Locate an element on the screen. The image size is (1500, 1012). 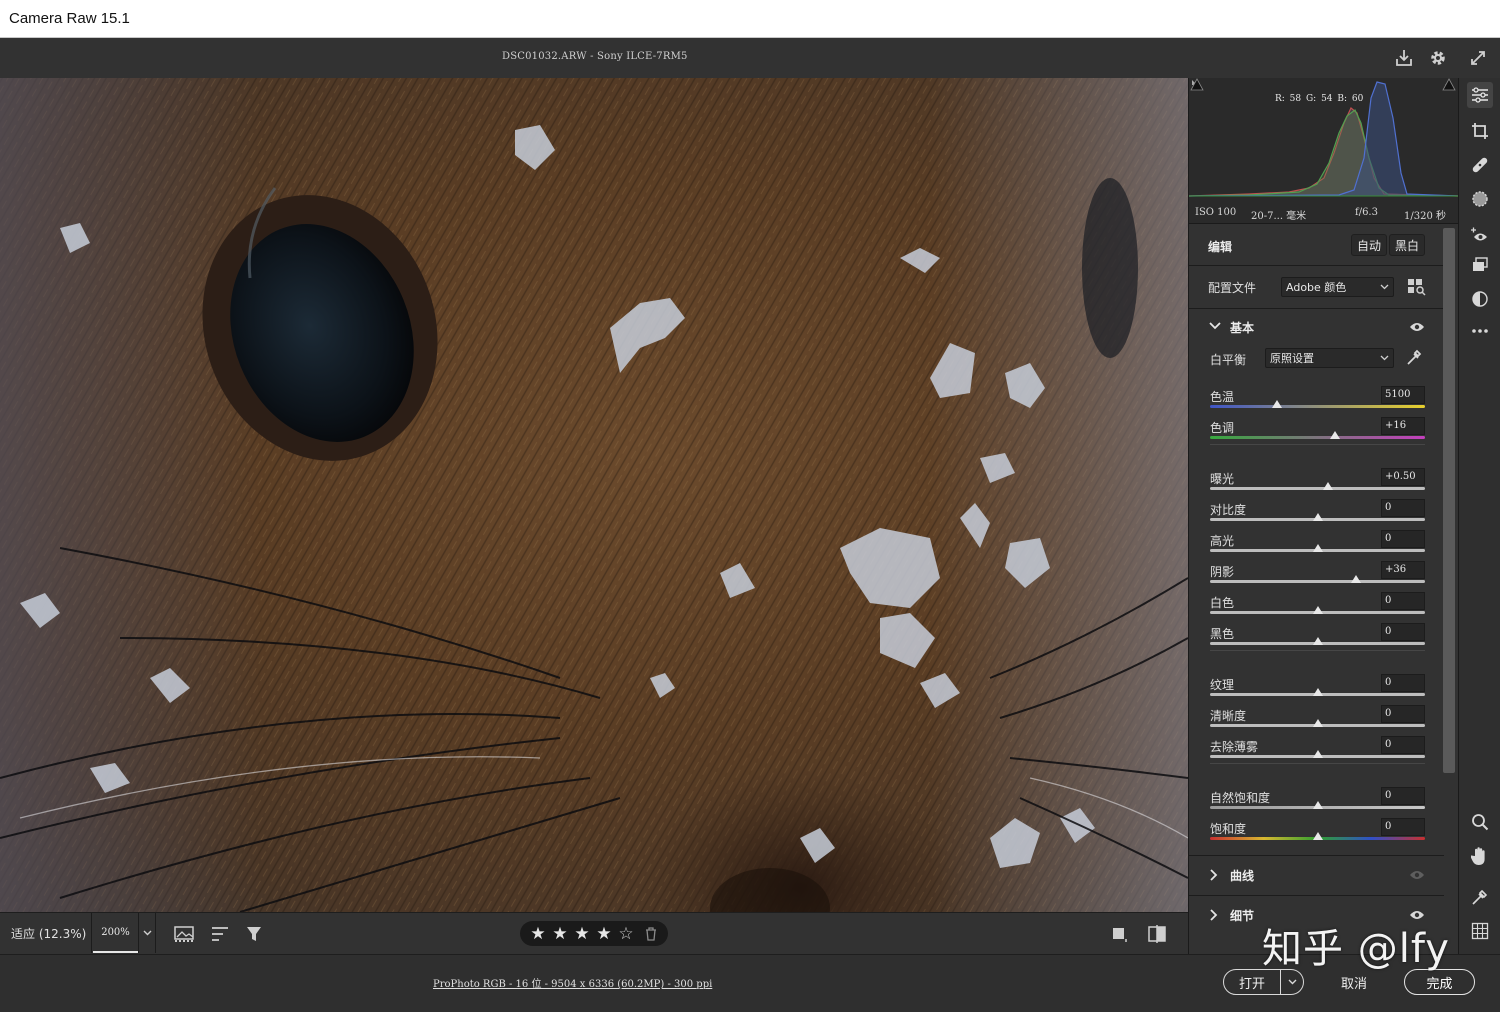
masking-tool is located at coordinates (1480, 199).